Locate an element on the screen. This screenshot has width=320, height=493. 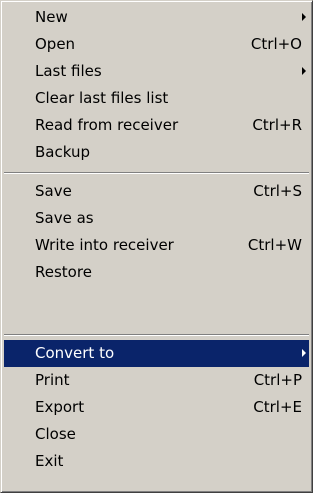
menu-item-last-files: Last files is located at coordinates (156, 71).